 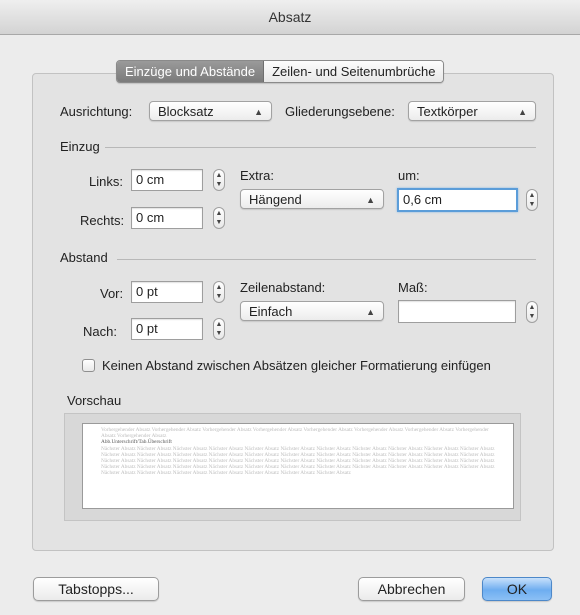 I want to click on tab-indents-spacing: Einzüge und Abstände, so click(x=191, y=71).